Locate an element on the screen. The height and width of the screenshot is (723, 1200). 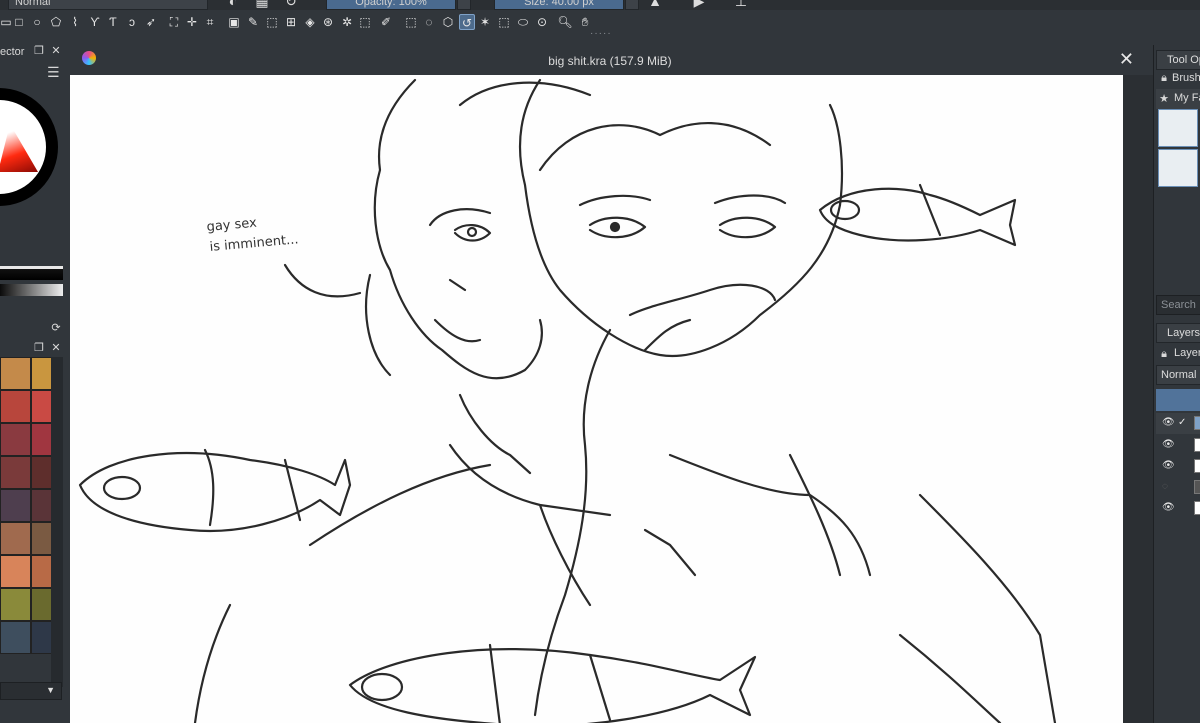
color-selector-wheel is located at coordinates (29, 147).